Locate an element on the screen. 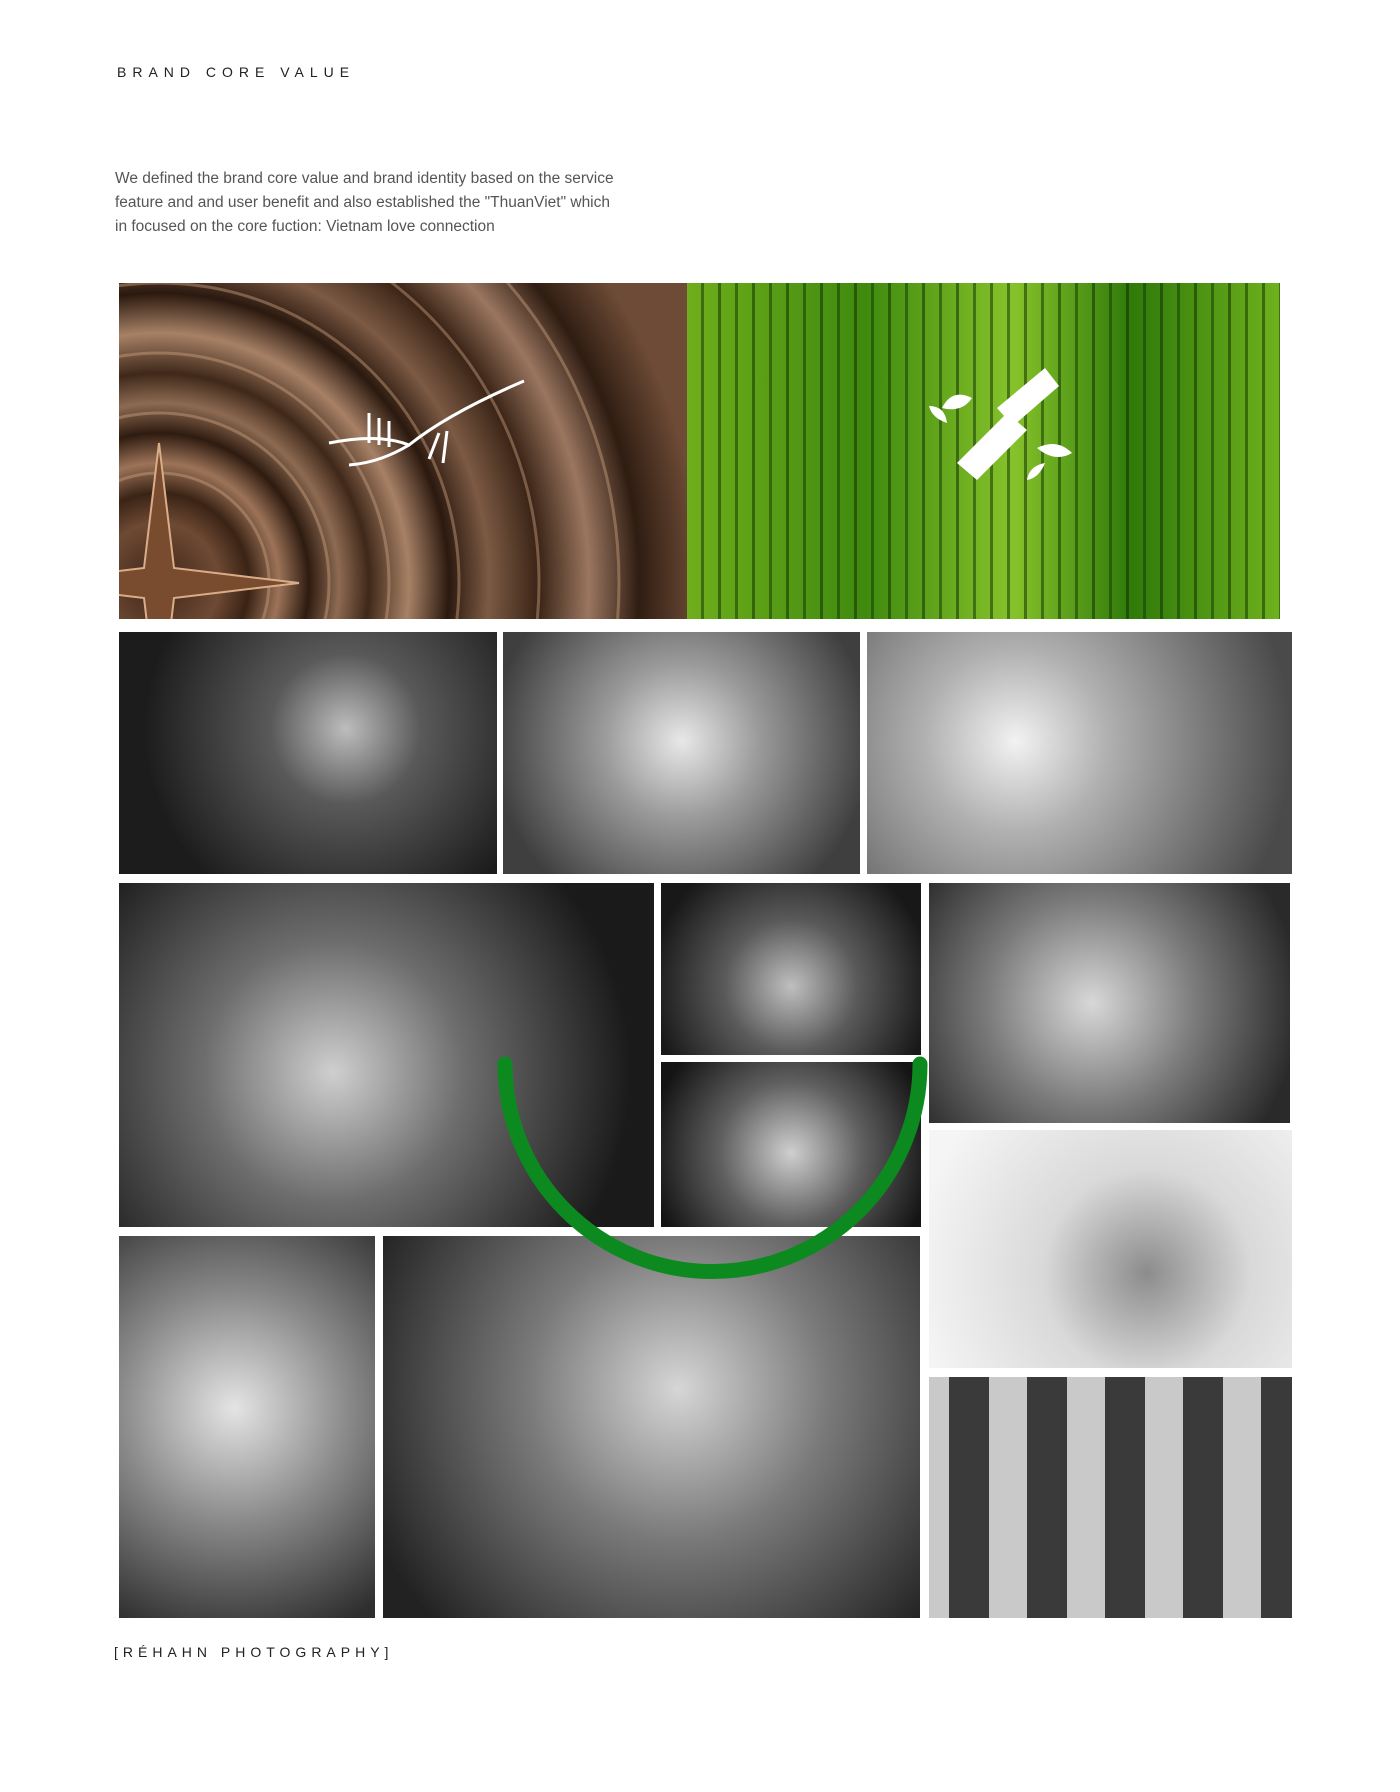 The width and height of the screenshot is (1400, 1792). crane-icon is located at coordinates (426, 423).